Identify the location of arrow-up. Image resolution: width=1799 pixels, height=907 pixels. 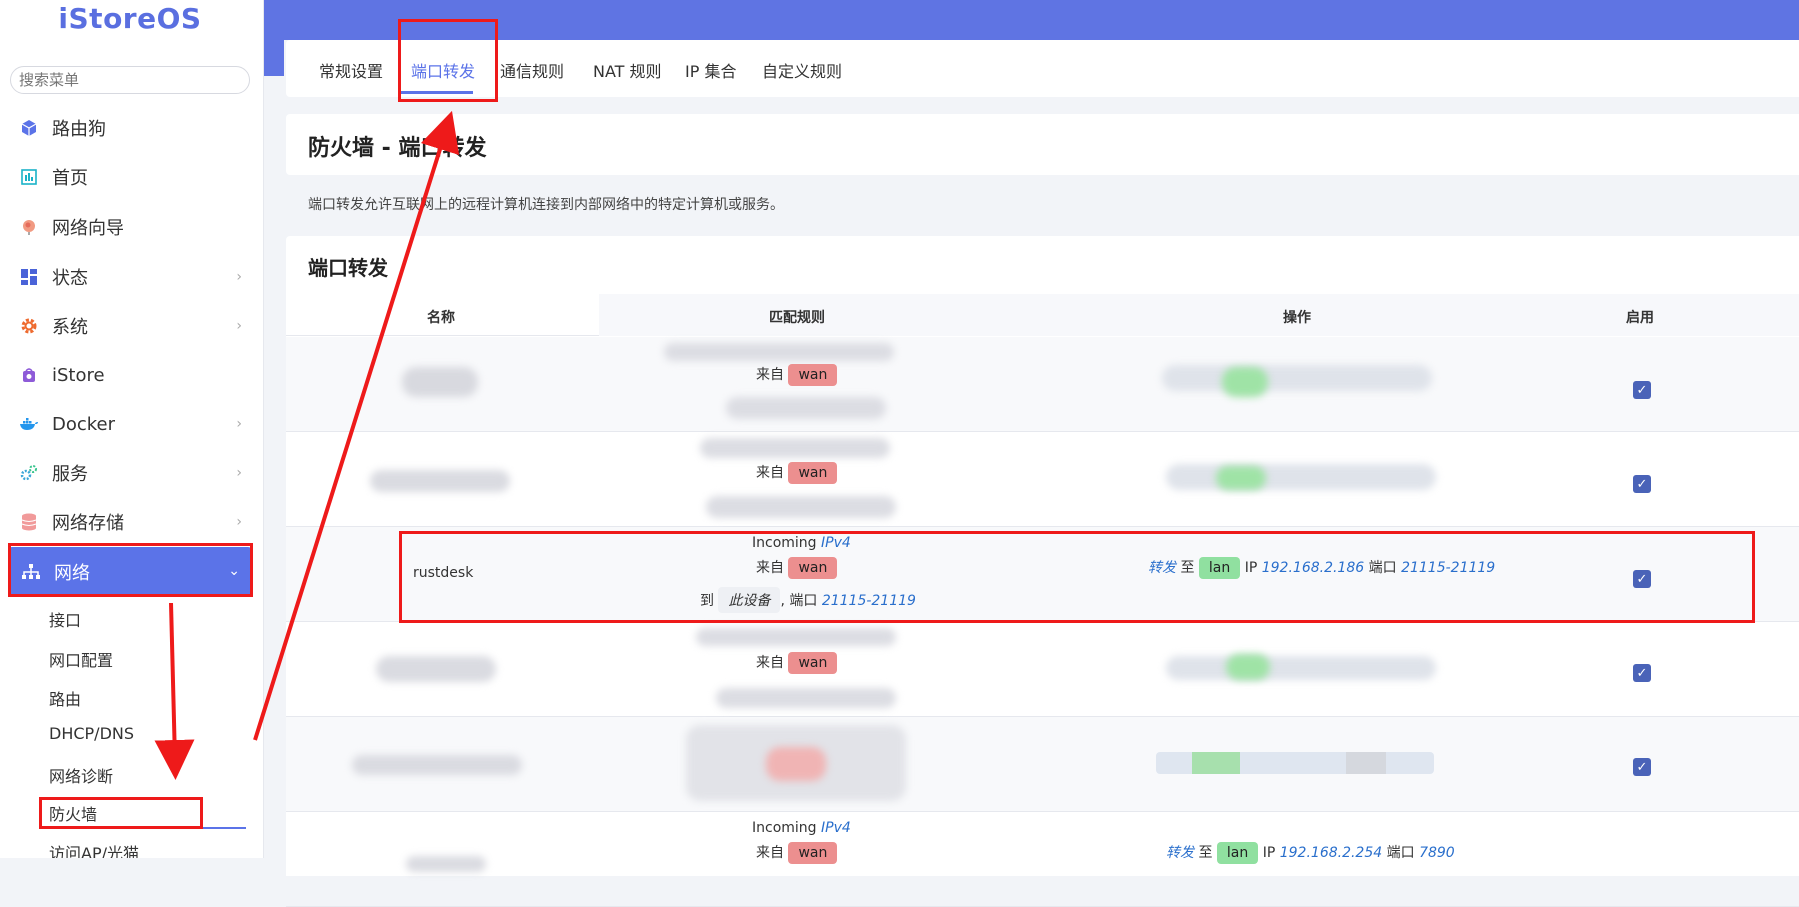
(356, 425).